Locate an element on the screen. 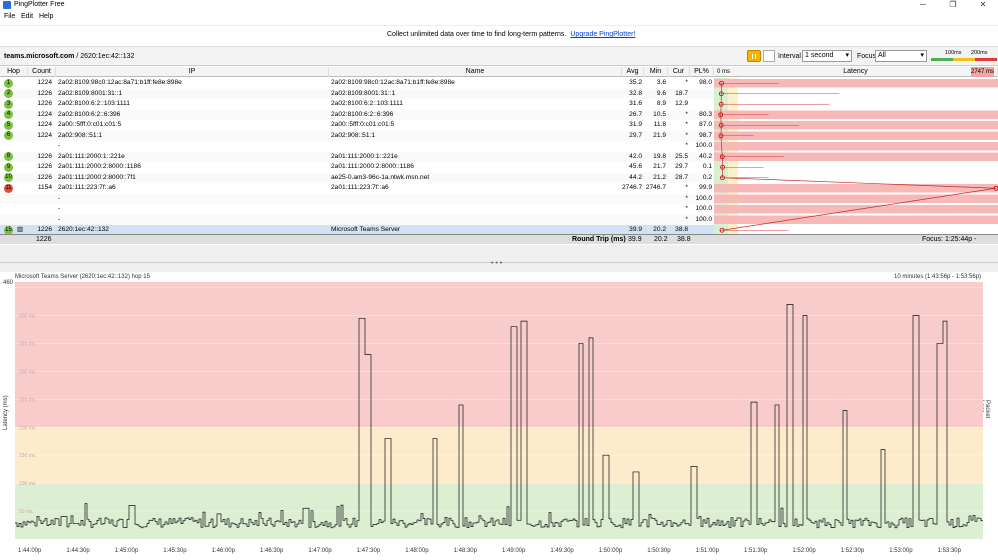  cell-name: 2a02:8100:6:2::6:396 is located at coordinates (362, 114).